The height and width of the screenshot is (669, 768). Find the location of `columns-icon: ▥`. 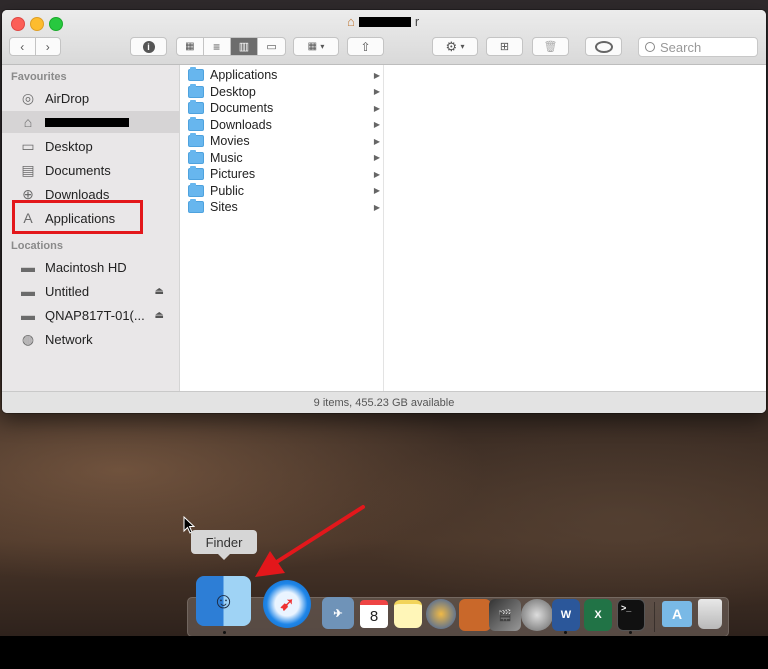

columns-icon: ▥ is located at coordinates (244, 47).